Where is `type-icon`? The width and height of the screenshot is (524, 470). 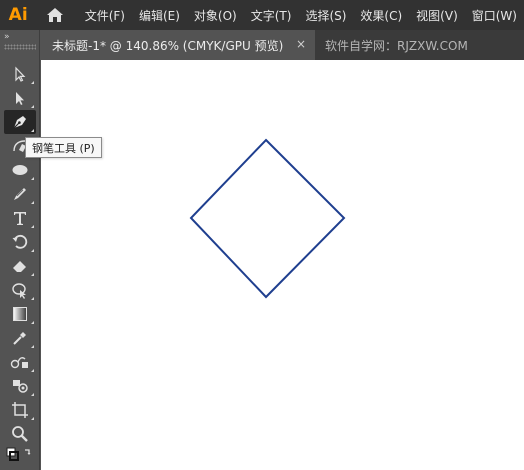 type-icon is located at coordinates (20, 218).